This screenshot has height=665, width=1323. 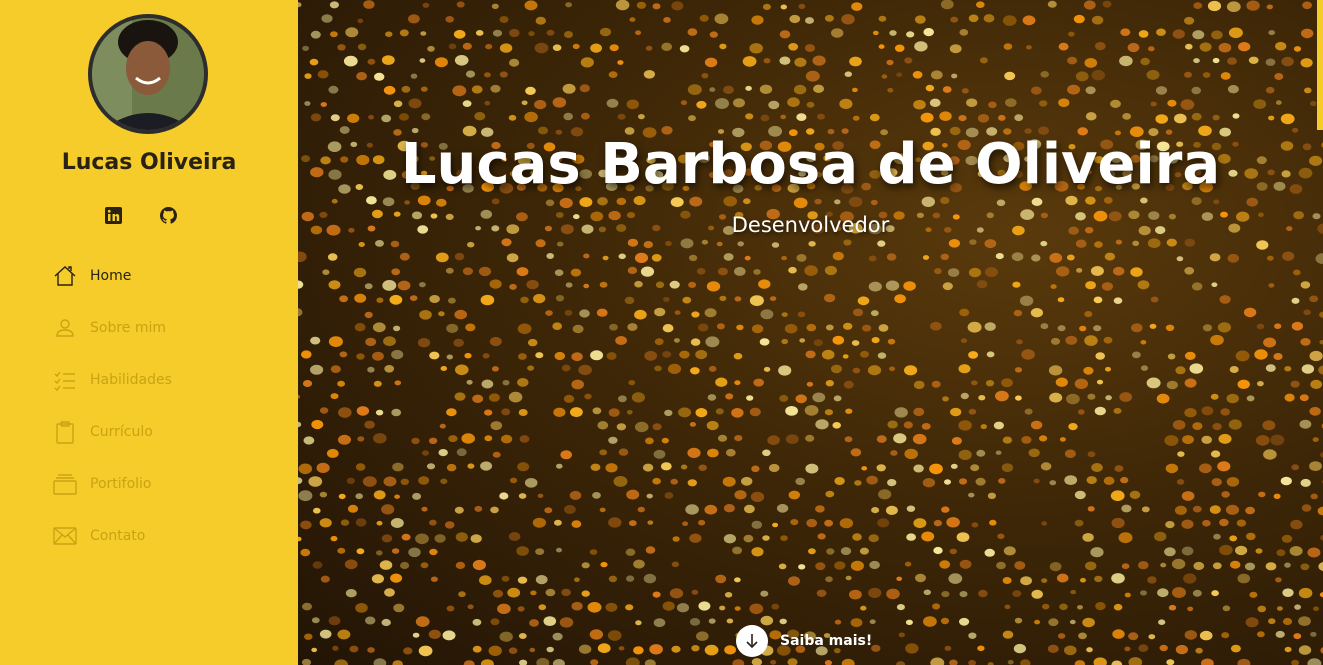 What do you see at coordinates (111, 276) in the screenshot?
I see `nav-label-home: Home` at bounding box center [111, 276].